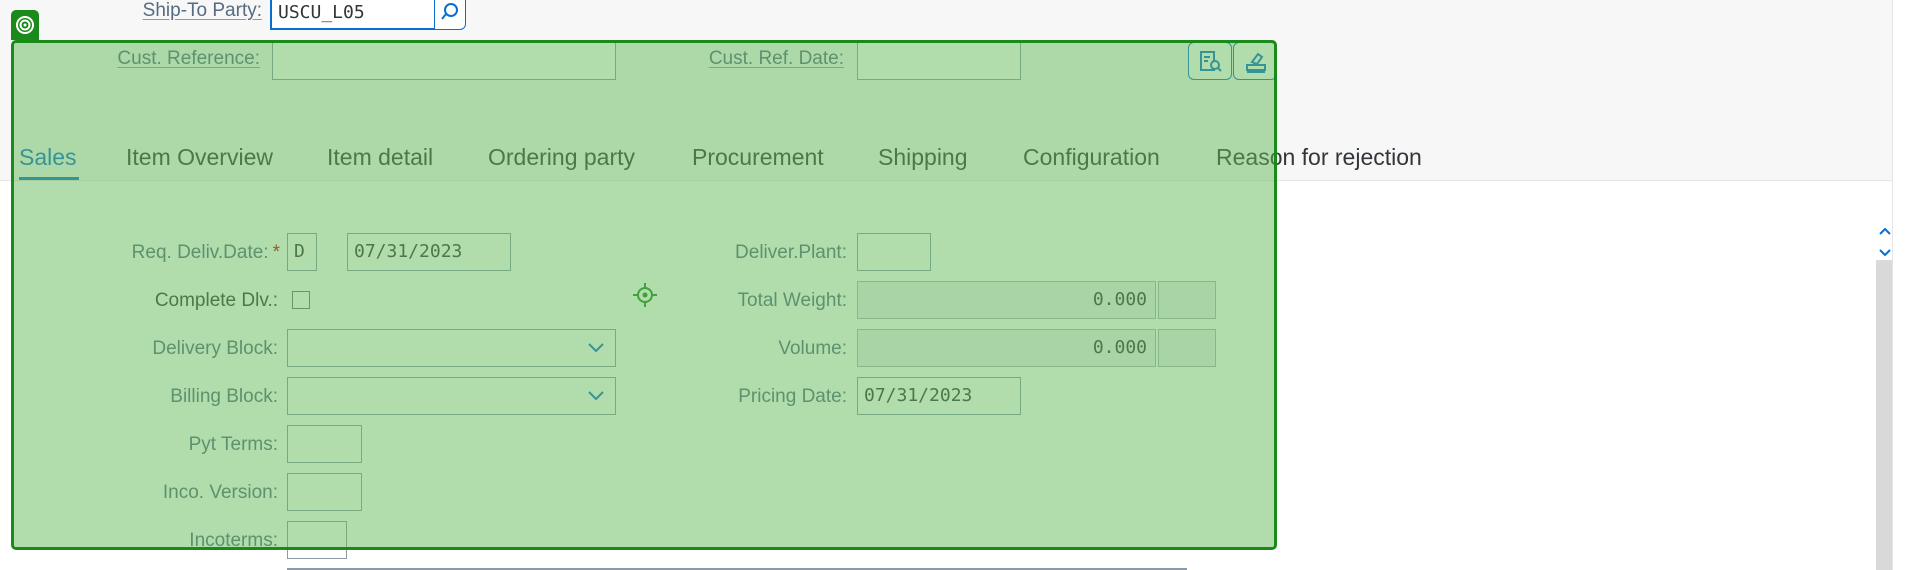 The height and width of the screenshot is (570, 1920). What do you see at coordinates (1885, 244) in the screenshot?
I see `scroll-arrows-icon` at bounding box center [1885, 244].